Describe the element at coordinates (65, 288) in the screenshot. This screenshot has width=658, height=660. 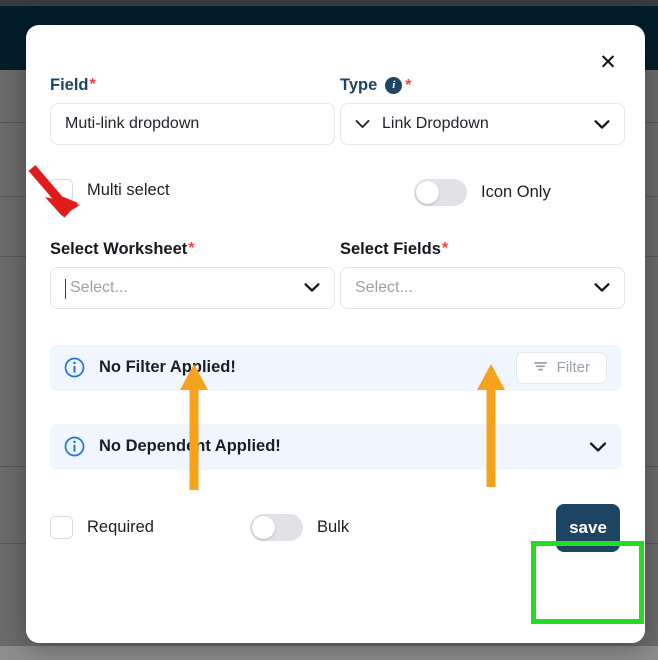
I see `text-cursor` at that location.